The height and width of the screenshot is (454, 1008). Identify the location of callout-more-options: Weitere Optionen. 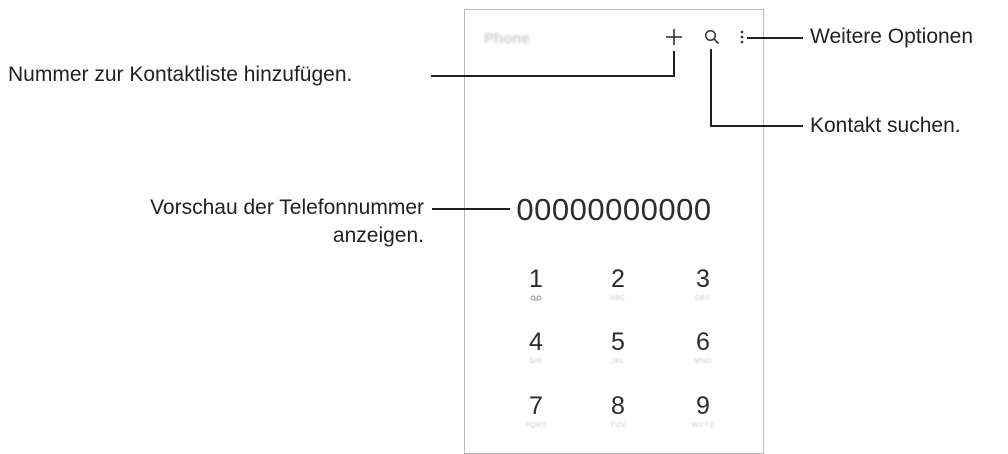
(892, 36).